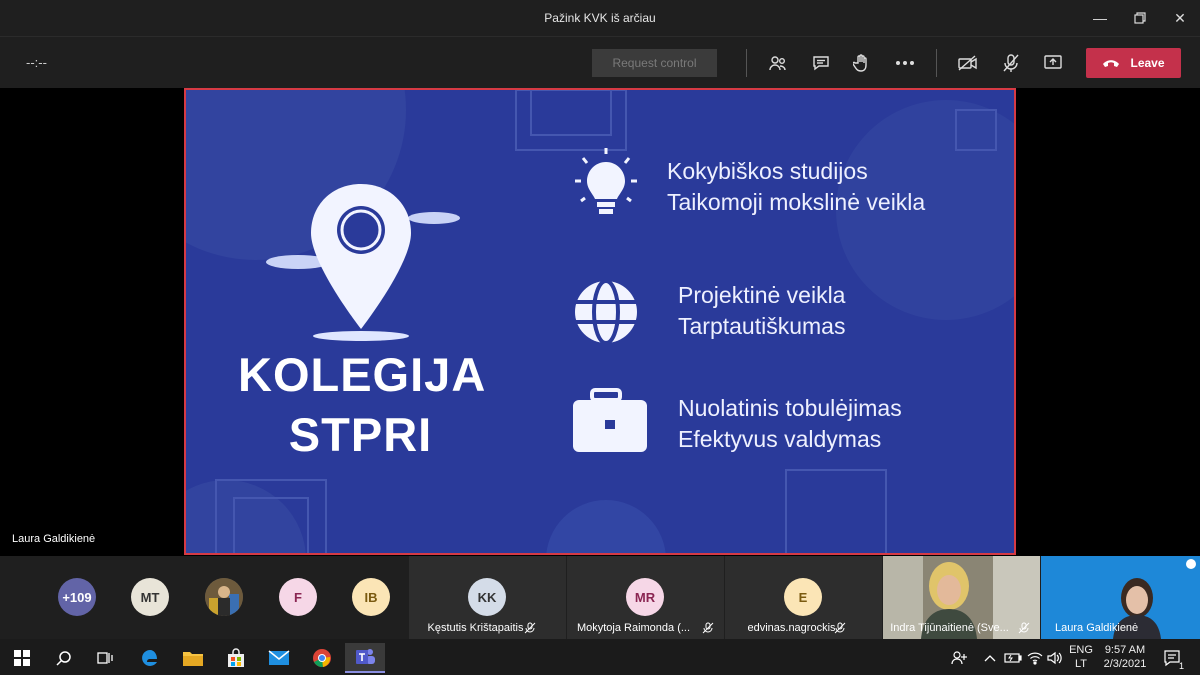 The height and width of the screenshot is (675, 1200). I want to click on brand-line-2: STPRI, so click(360, 434).